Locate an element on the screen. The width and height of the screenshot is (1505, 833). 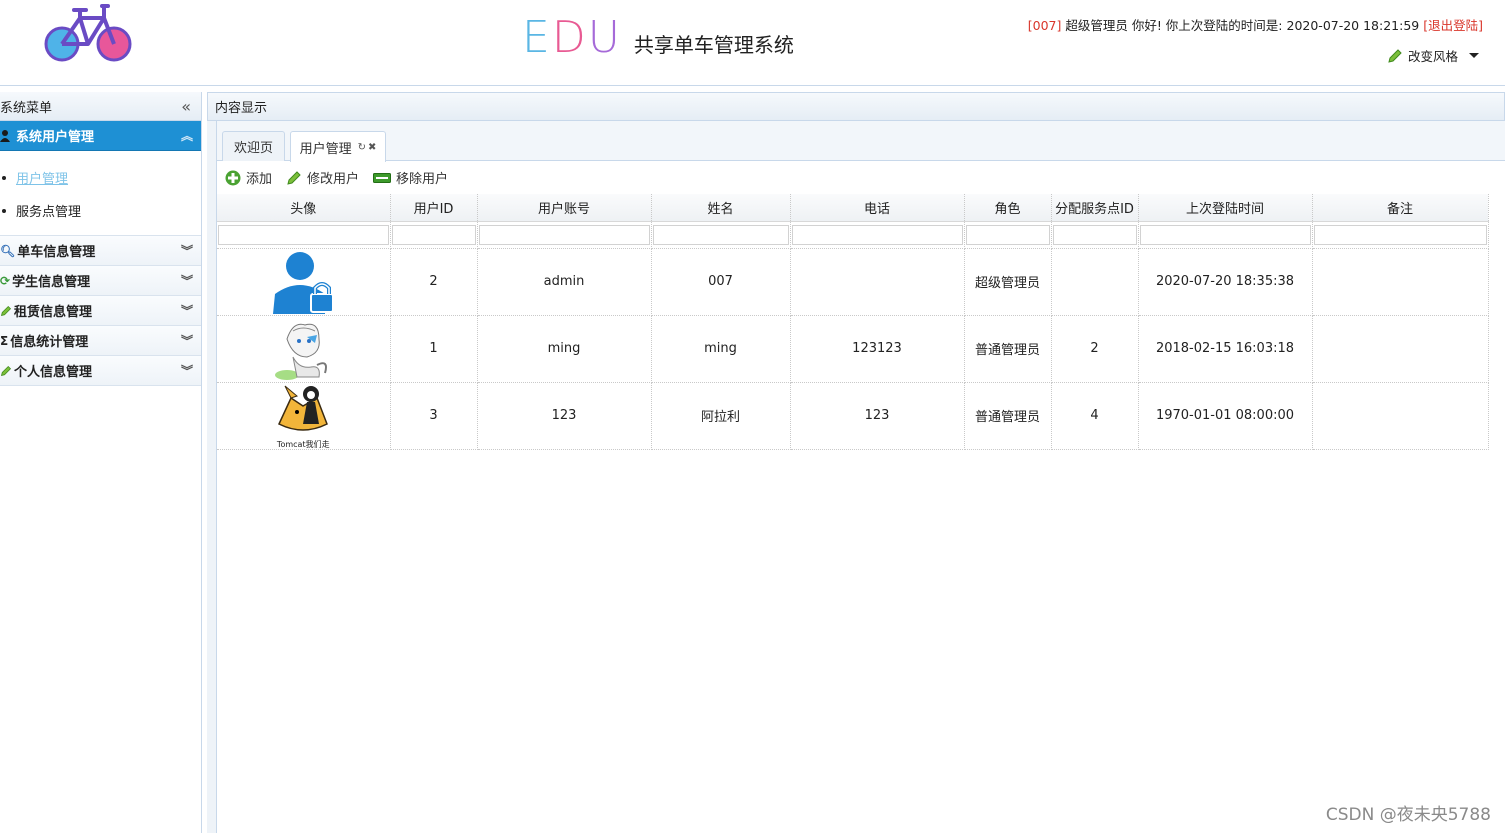
sidebar-title: 系统菜单 is located at coordinates (26, 108).